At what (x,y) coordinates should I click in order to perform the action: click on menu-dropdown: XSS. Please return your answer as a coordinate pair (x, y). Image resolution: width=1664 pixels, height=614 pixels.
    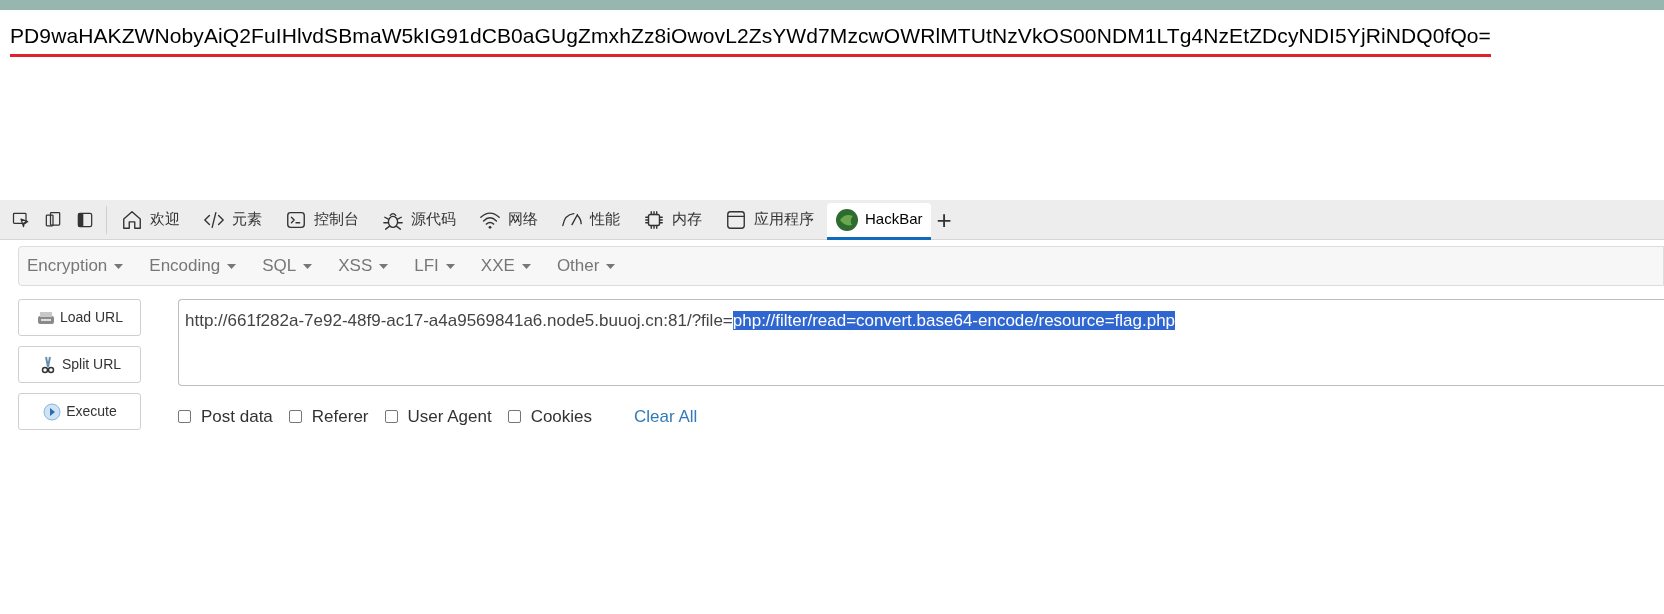
    Looking at the image, I should click on (363, 266).